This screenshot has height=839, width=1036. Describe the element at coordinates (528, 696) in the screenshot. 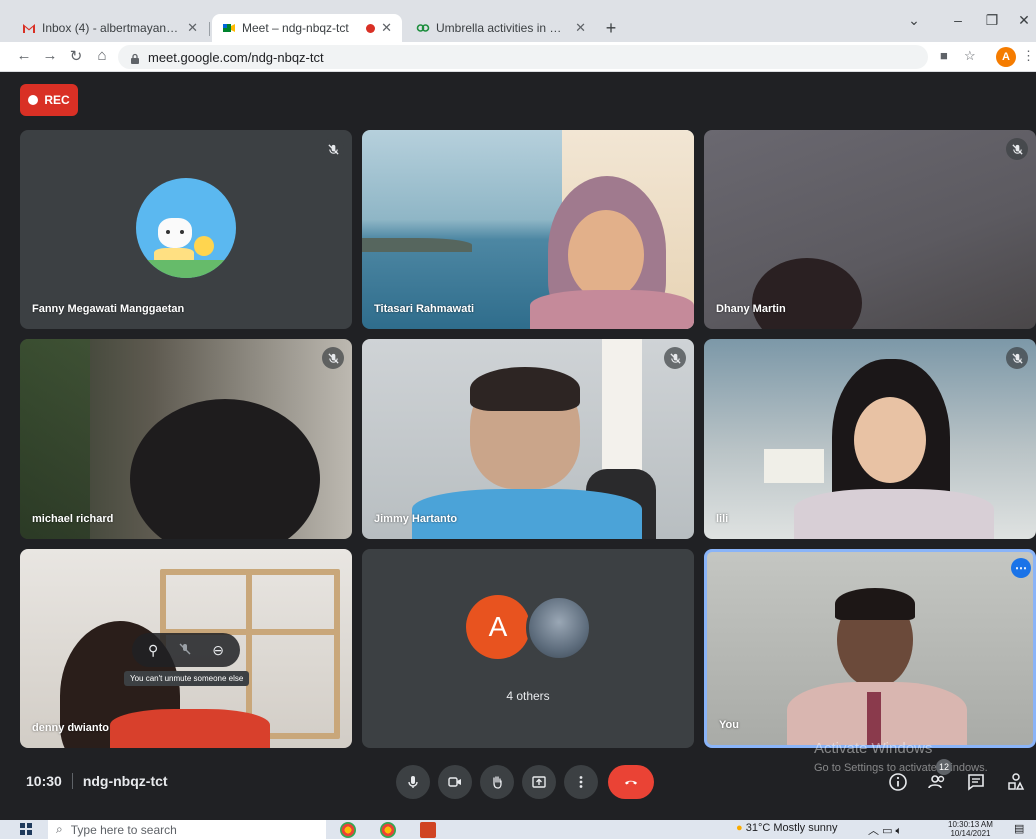

I see `others-count-label: 4 others` at that location.